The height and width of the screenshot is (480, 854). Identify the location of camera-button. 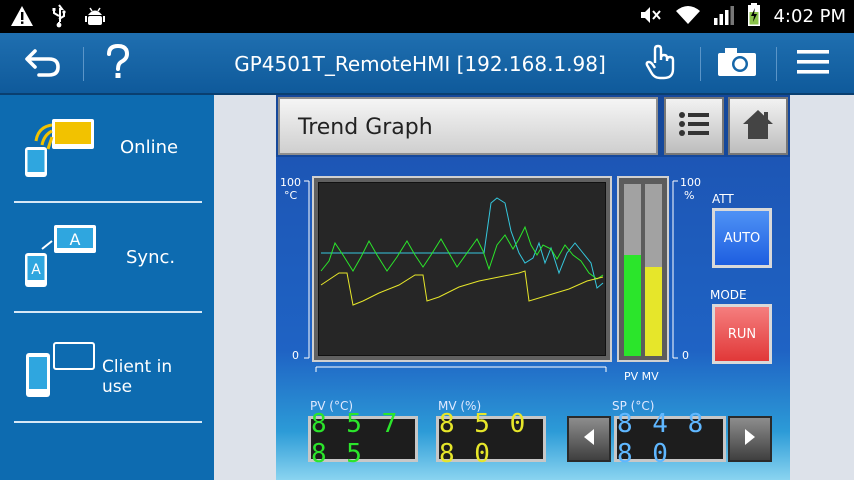
(737, 64).